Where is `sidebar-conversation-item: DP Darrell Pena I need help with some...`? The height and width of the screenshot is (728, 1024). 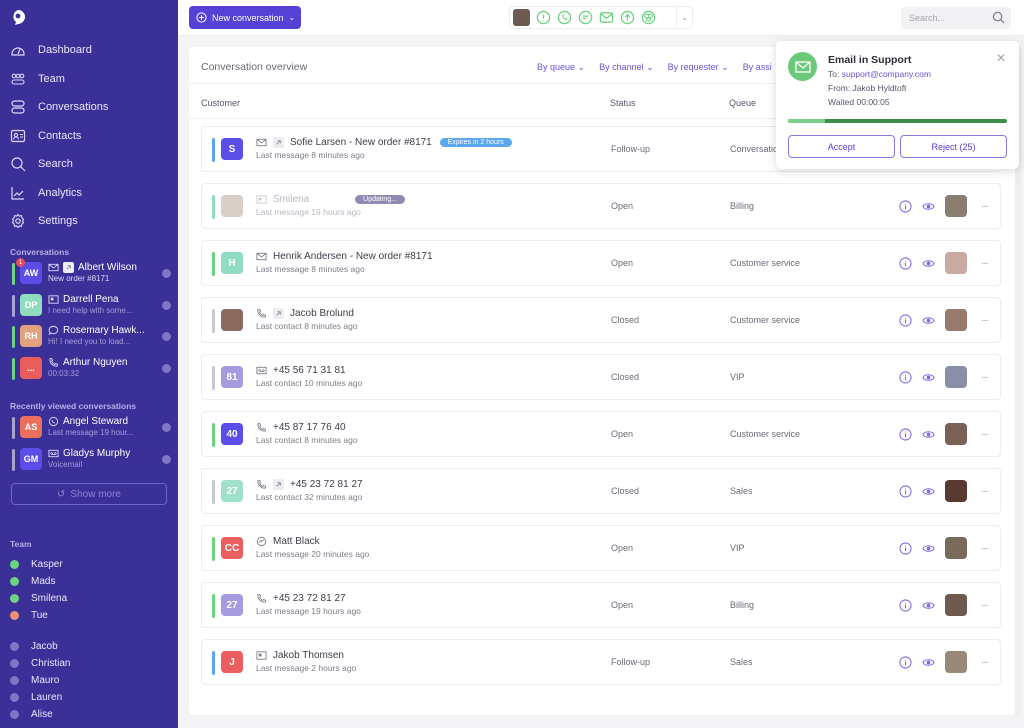 sidebar-conversation-item: DP Darrell Pena I need help with some... is located at coordinates (92, 306).